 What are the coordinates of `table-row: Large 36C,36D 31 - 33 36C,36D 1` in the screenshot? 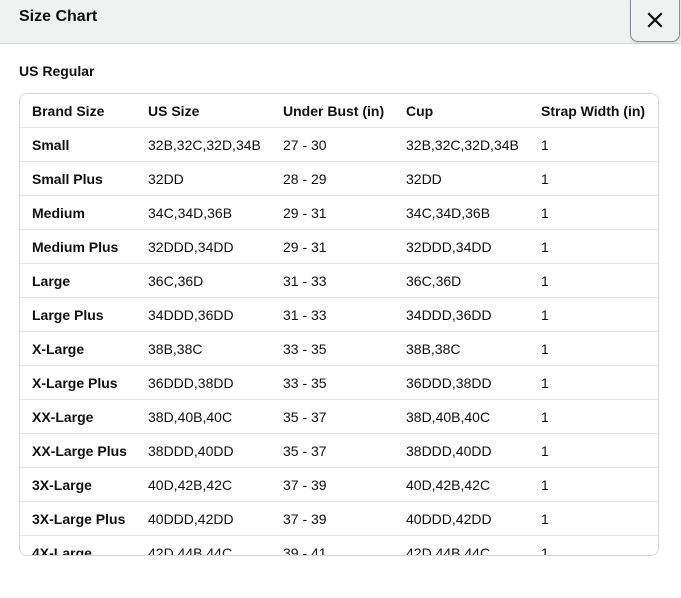 It's located at (339, 281).